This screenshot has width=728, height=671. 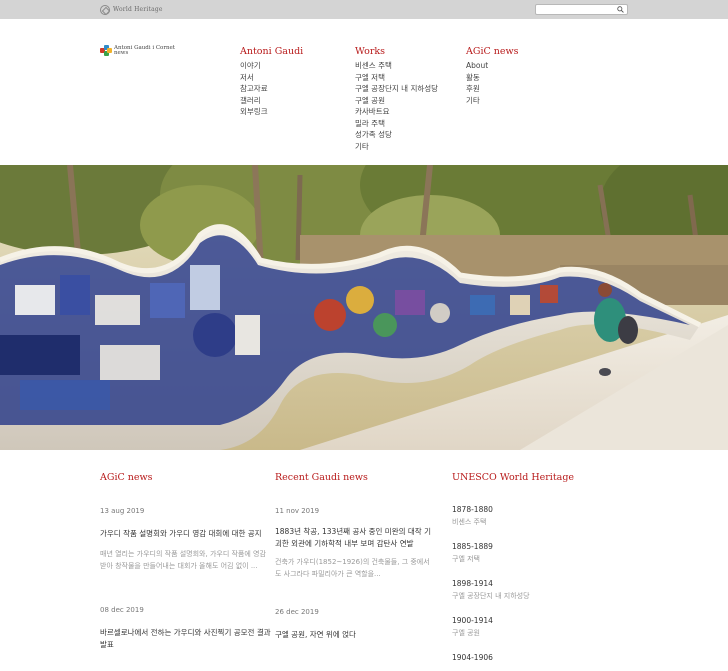 What do you see at coordinates (186, 534) in the screenshot?
I see `news-headline: 가우디 작품 설명회와 가우디 영감 대회에 대한 공지` at bounding box center [186, 534].